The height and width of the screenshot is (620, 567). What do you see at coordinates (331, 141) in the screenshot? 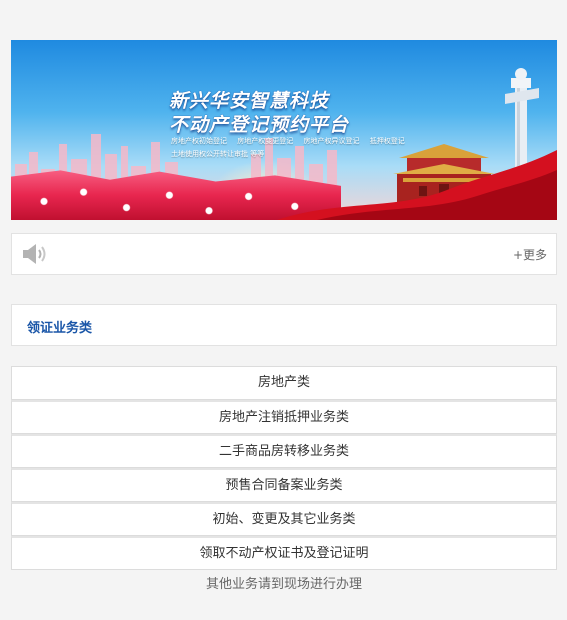
I see `banner-sub-item: 房地产权异议登记` at bounding box center [331, 141].